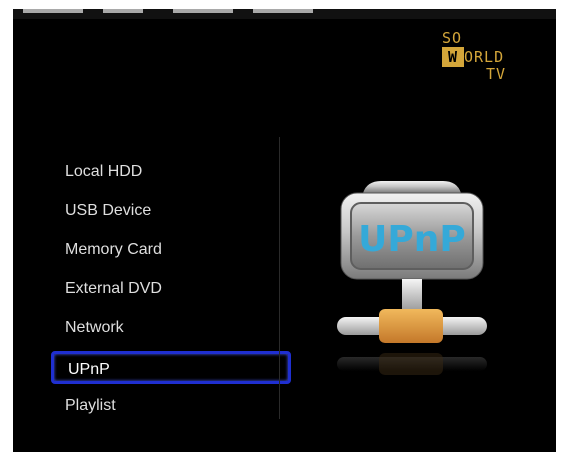 The height and width of the screenshot is (456, 568). Describe the element at coordinates (453, 57) in the screenshot. I see `brand-box-letter: W` at that location.